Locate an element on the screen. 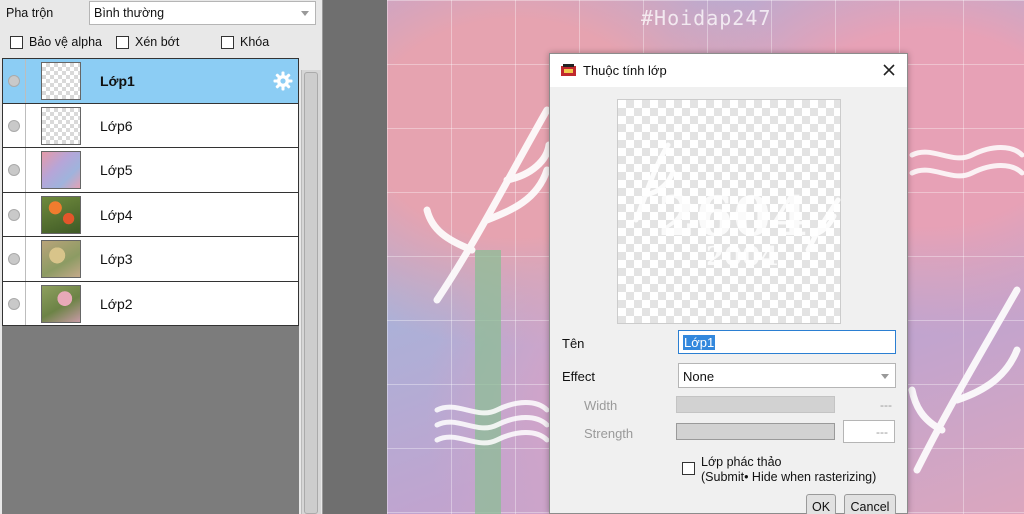 The height and width of the screenshot is (514, 1024). layer-name-input: Lớp1 is located at coordinates (787, 342).